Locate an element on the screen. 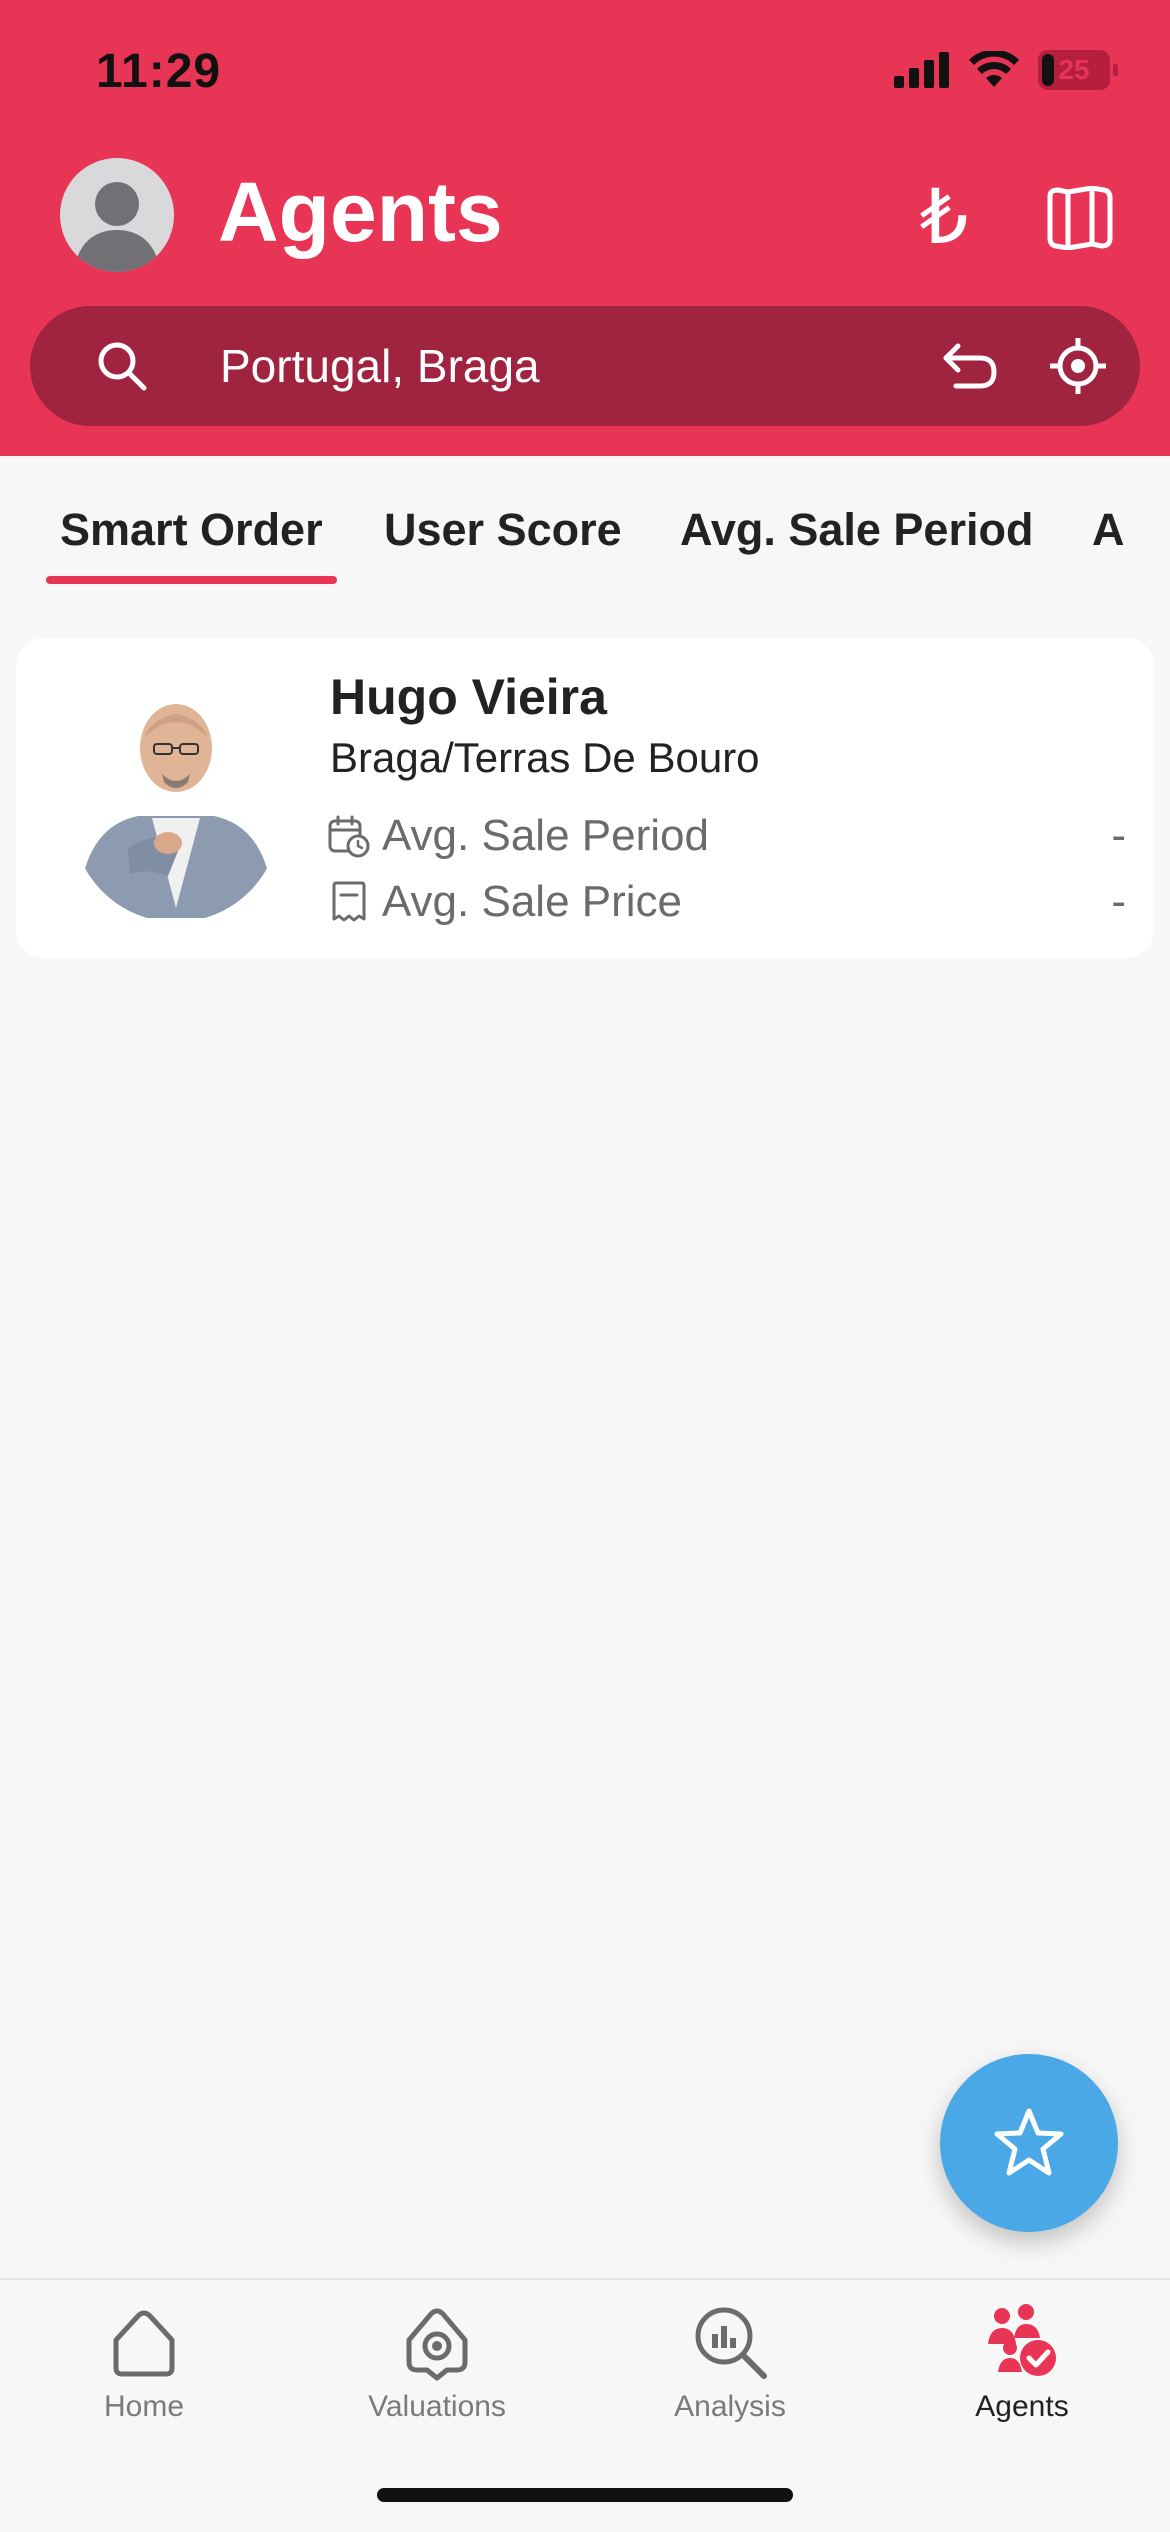  tab-more: A is located at coordinates (1108, 530).